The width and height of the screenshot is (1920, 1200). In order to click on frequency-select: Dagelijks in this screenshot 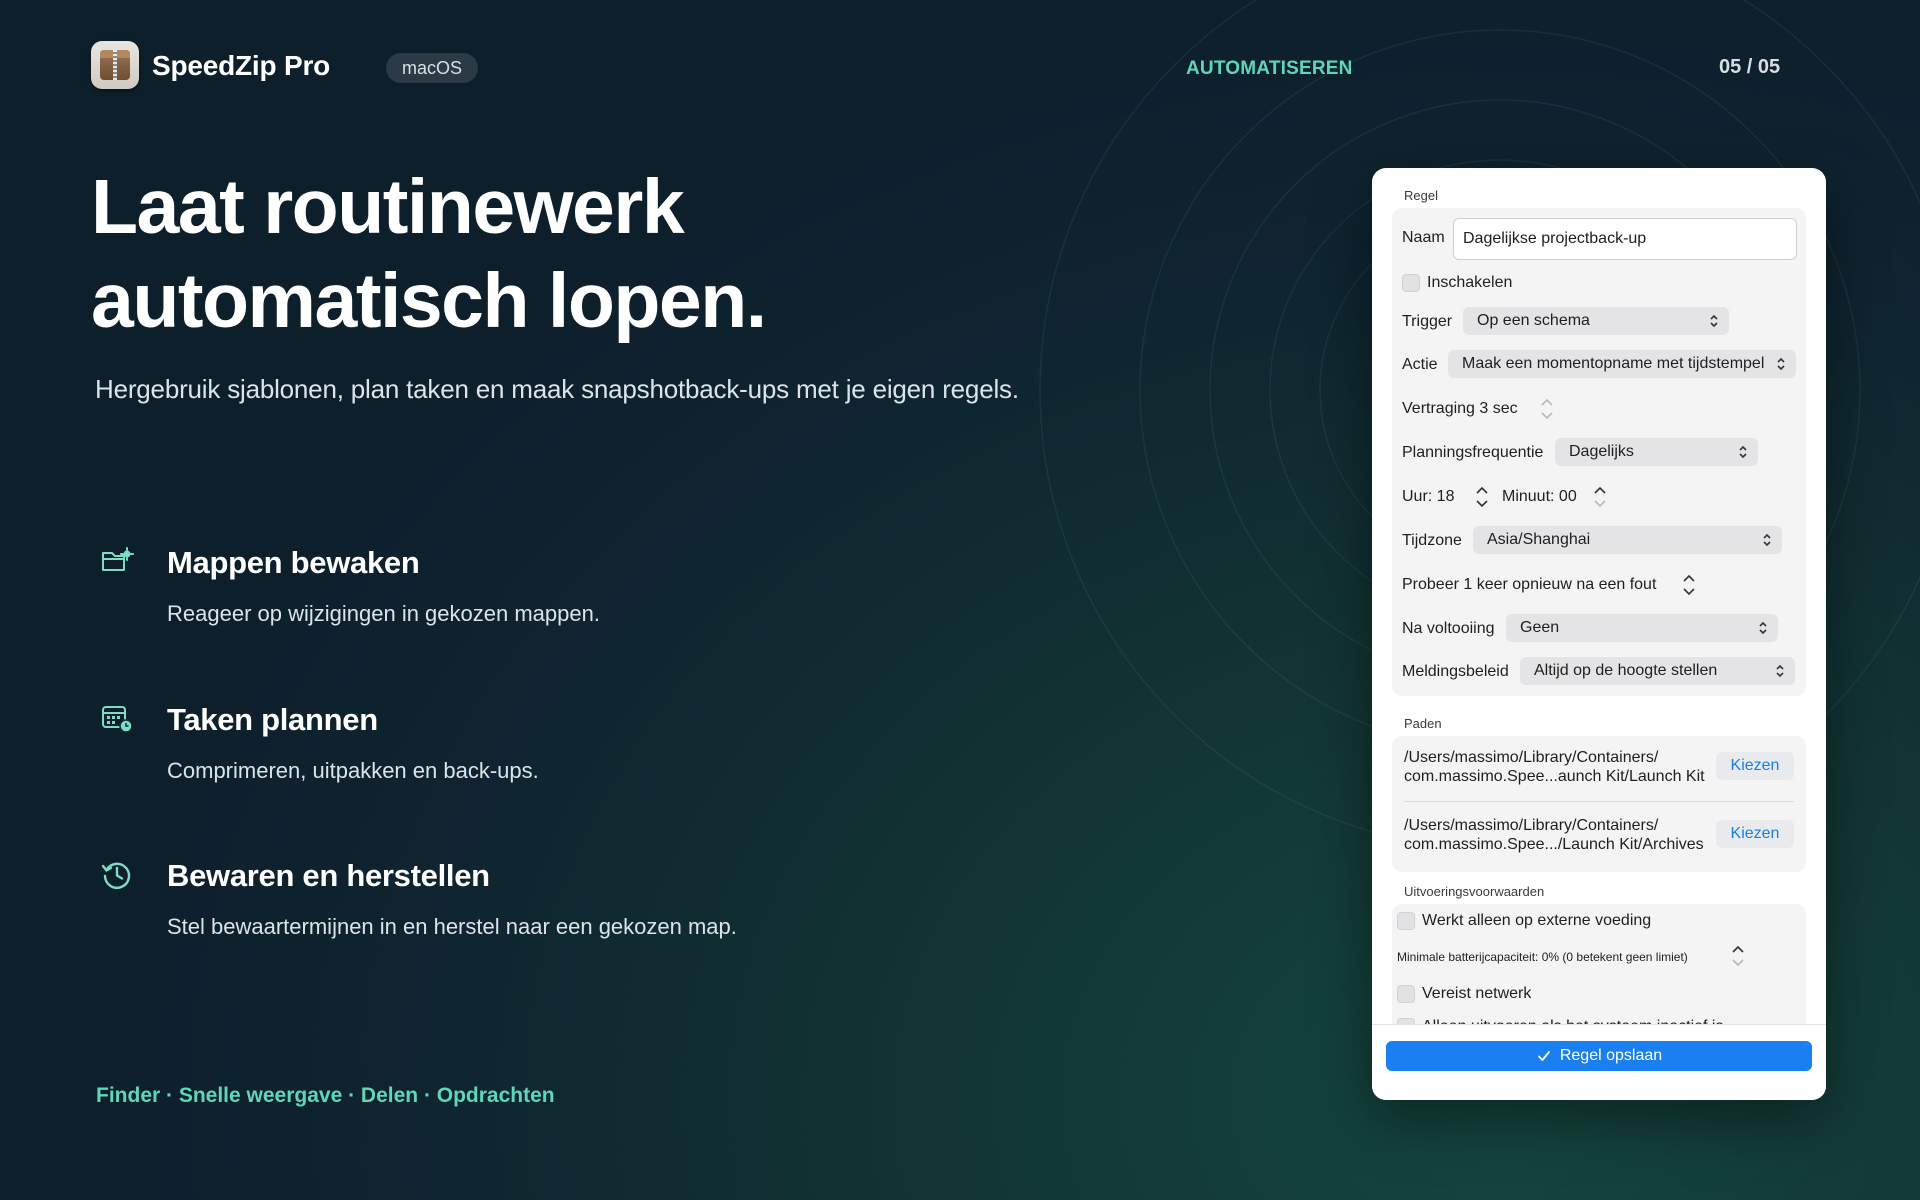, I will do `click(1656, 452)`.